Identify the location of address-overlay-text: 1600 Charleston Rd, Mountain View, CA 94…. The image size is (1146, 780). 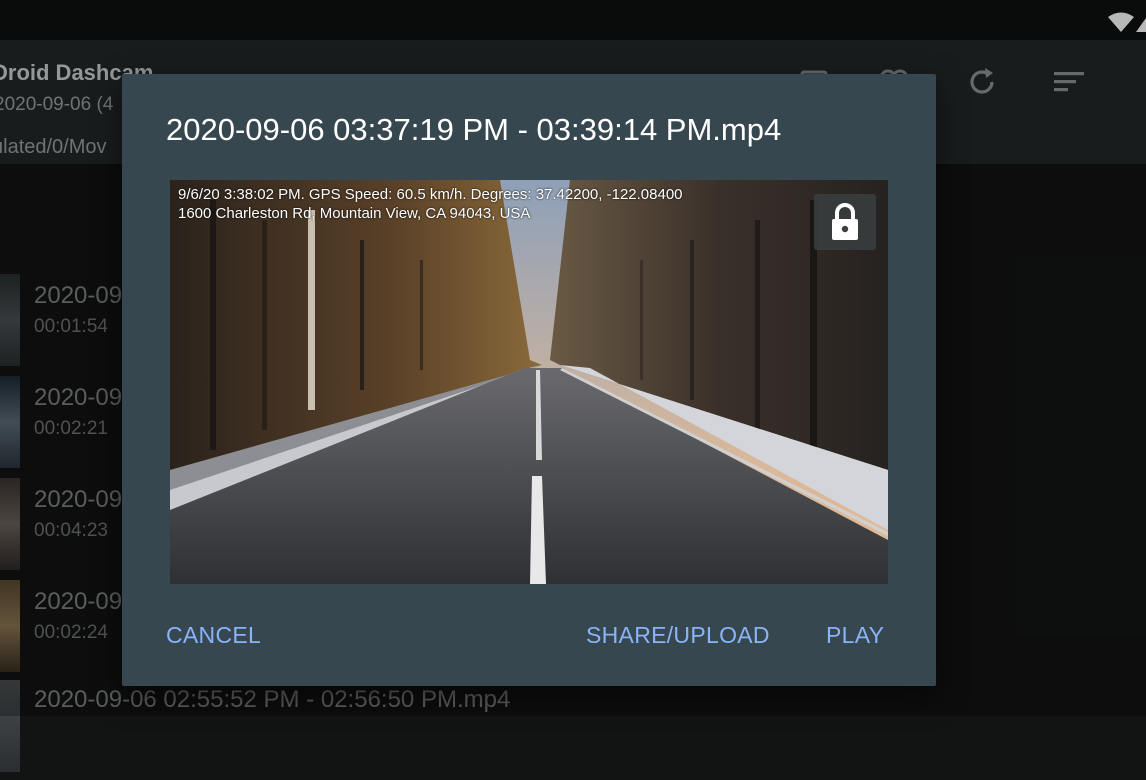
(354, 213).